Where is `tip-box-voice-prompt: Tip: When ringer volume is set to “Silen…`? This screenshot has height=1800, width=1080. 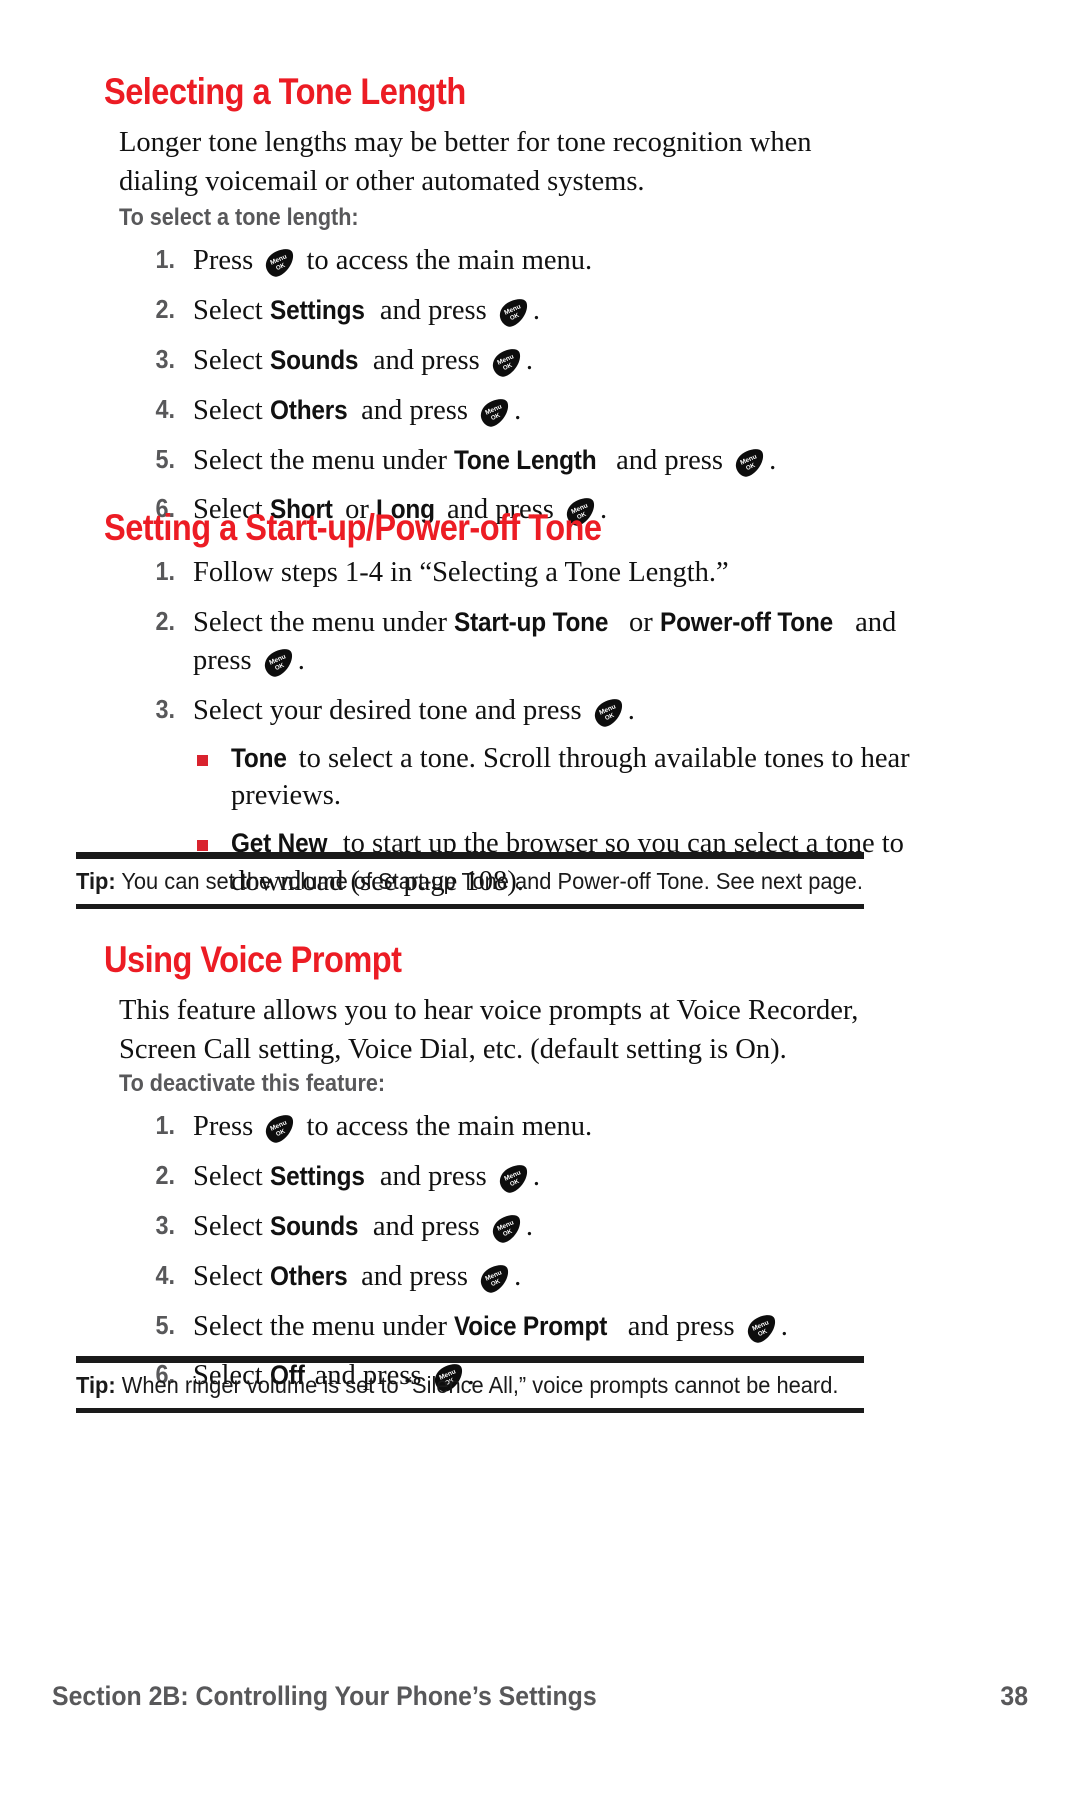 tip-box-voice-prompt: Tip: When ringer volume is set to “Silen… is located at coordinates (470, 1384).